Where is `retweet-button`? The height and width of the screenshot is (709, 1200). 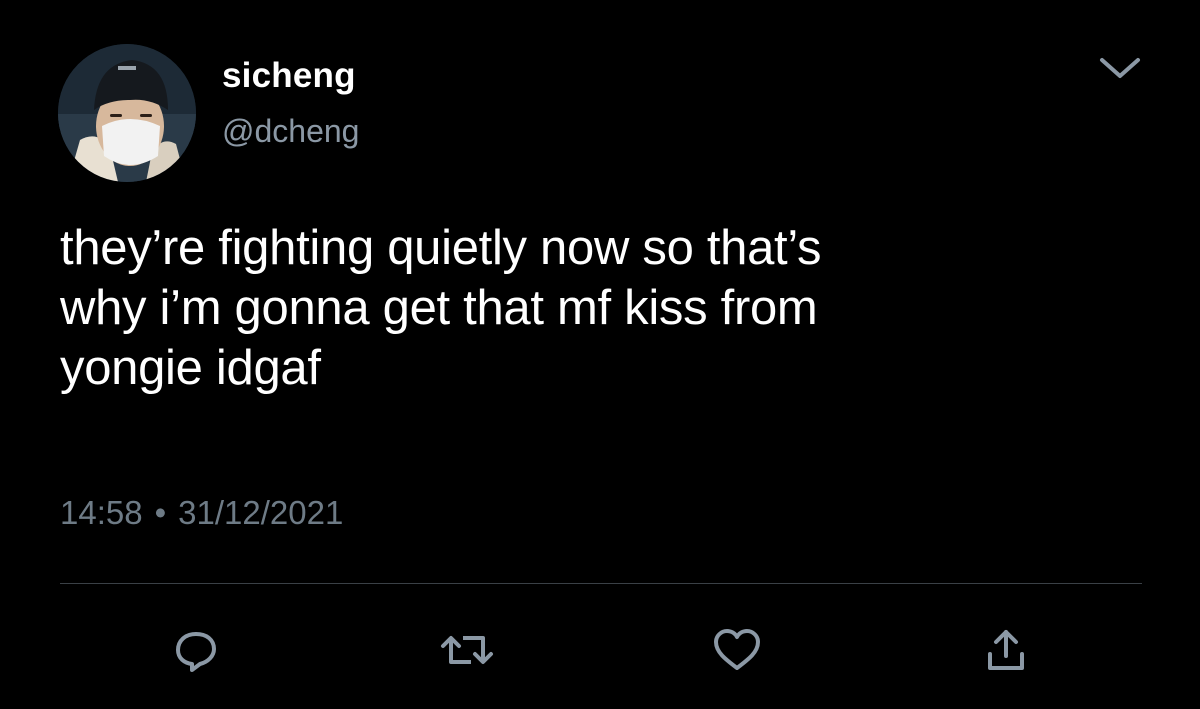
retweet-button is located at coordinates (467, 650).